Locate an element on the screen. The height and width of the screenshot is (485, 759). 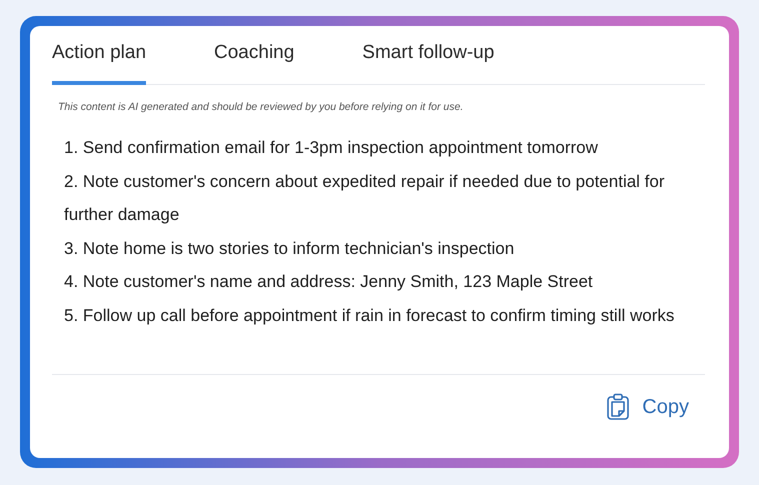
action-item: 1. Send confirmation email for 1-3pm inspection appointment tomorrow is located at coordinates (331, 148).